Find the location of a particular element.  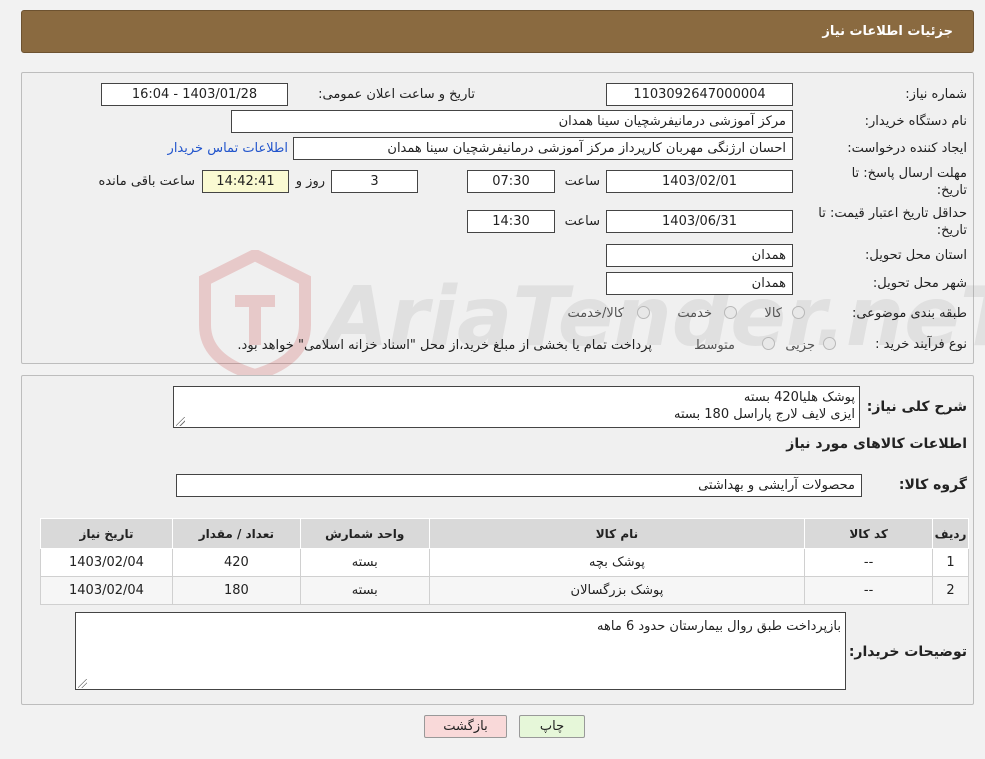

city-label: شهر محل تحویل: is located at coordinates (919, 283).